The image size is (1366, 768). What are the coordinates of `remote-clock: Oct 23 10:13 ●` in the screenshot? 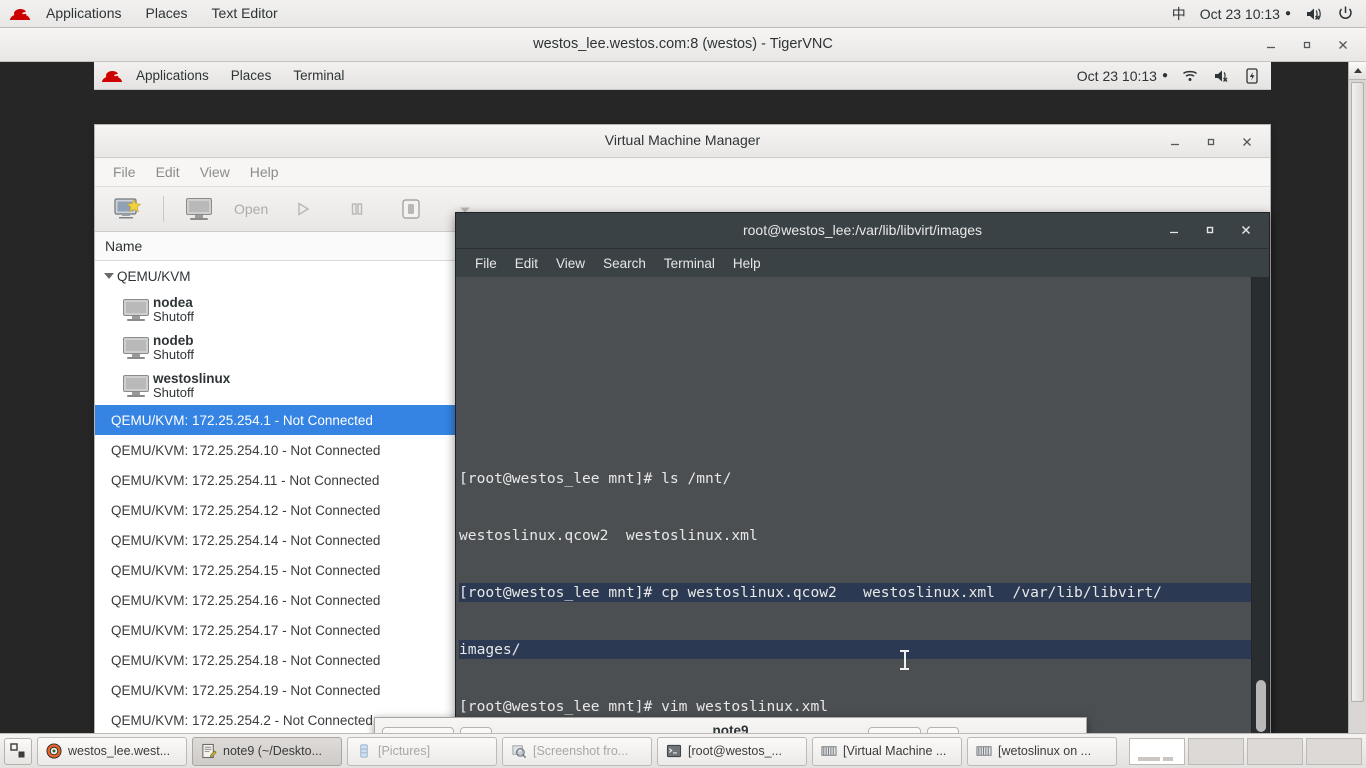 It's located at (1122, 76).